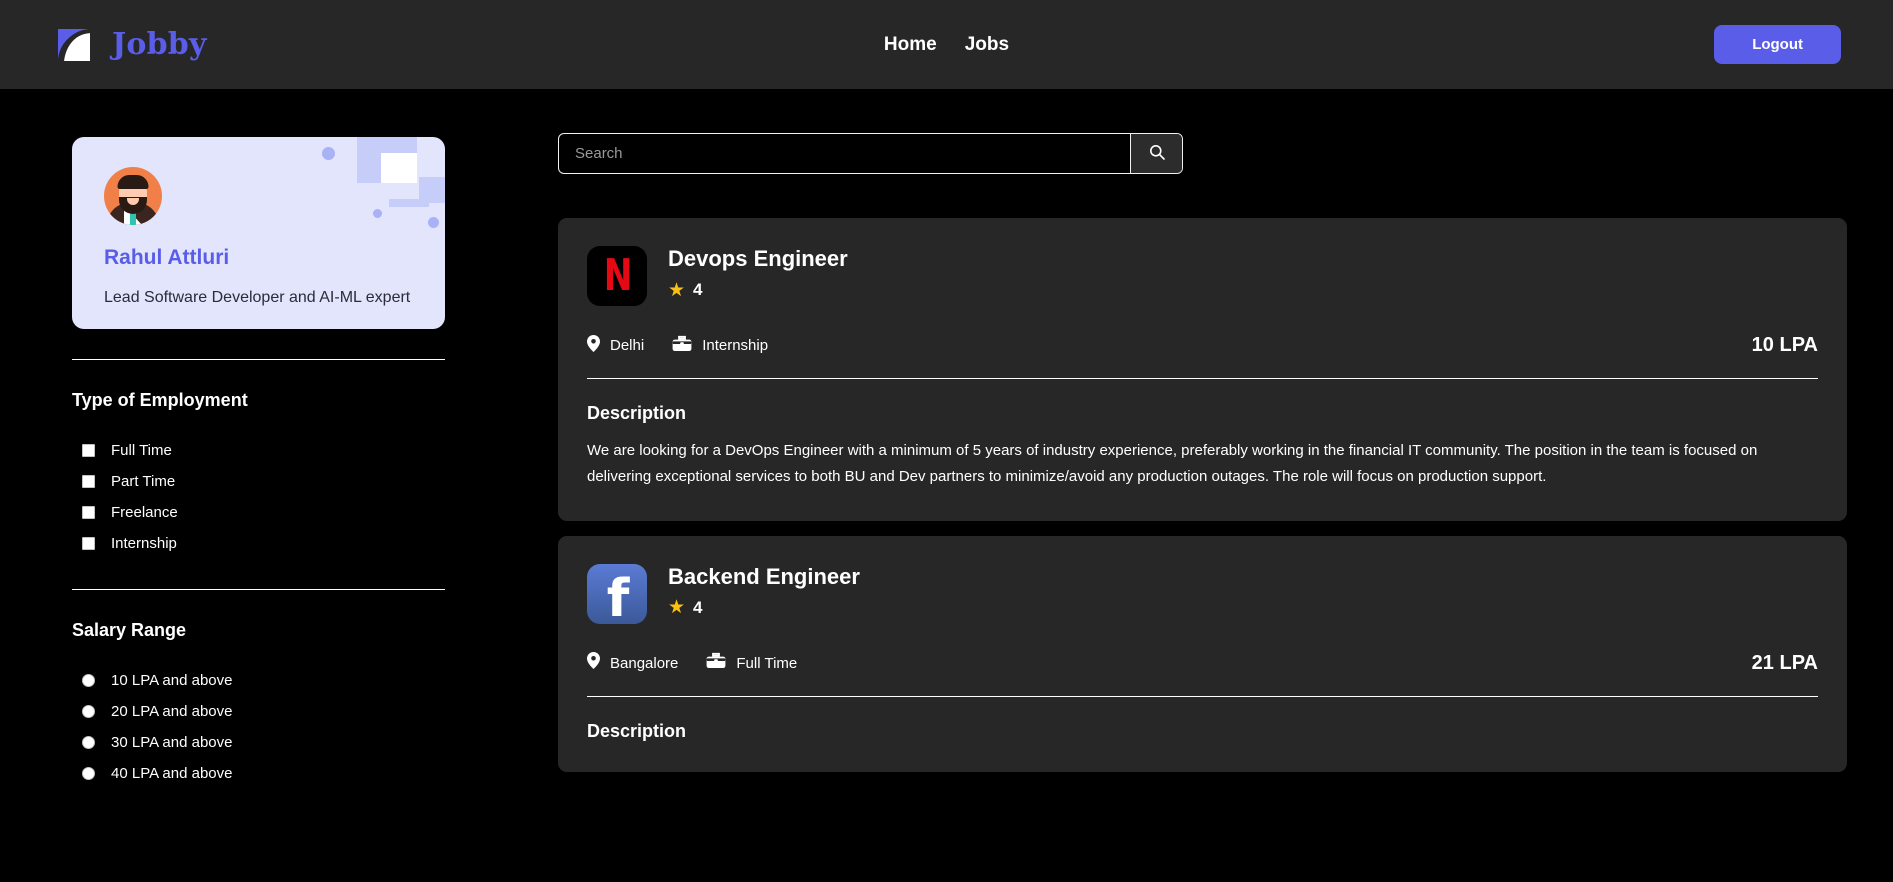  I want to click on job-location: Delhi, so click(616, 345).